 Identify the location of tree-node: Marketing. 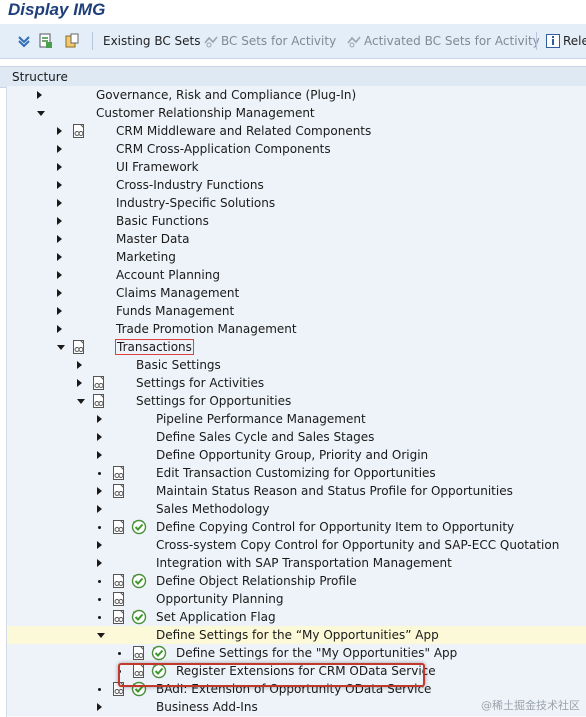
(296, 257).